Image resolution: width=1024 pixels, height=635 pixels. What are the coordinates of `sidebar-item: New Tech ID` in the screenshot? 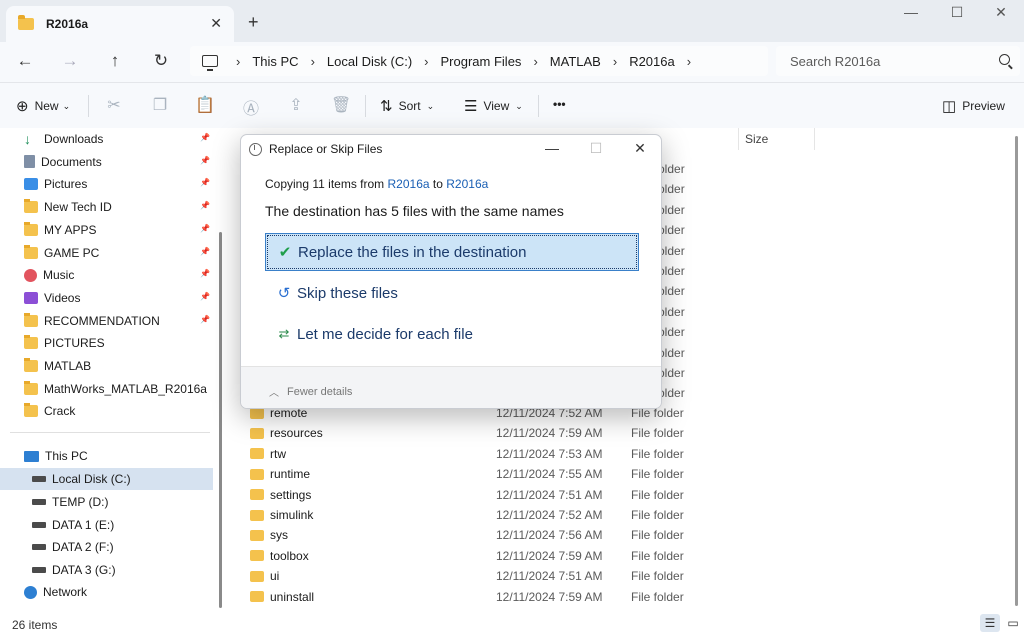 It's located at (68, 207).